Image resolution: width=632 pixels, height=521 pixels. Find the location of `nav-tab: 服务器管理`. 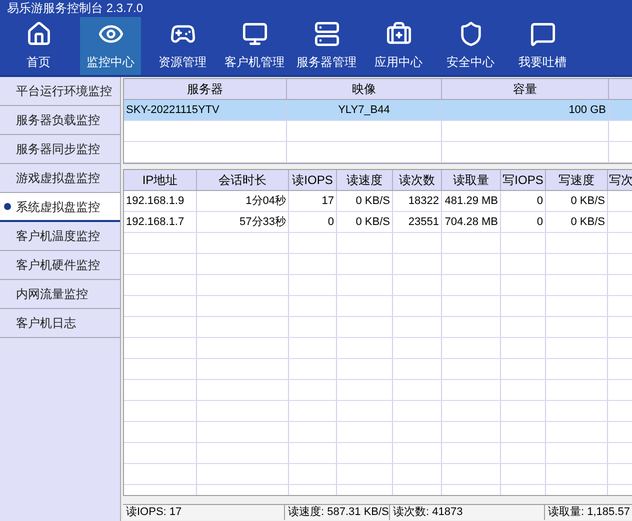

nav-tab: 服务器管理 is located at coordinates (326, 46).